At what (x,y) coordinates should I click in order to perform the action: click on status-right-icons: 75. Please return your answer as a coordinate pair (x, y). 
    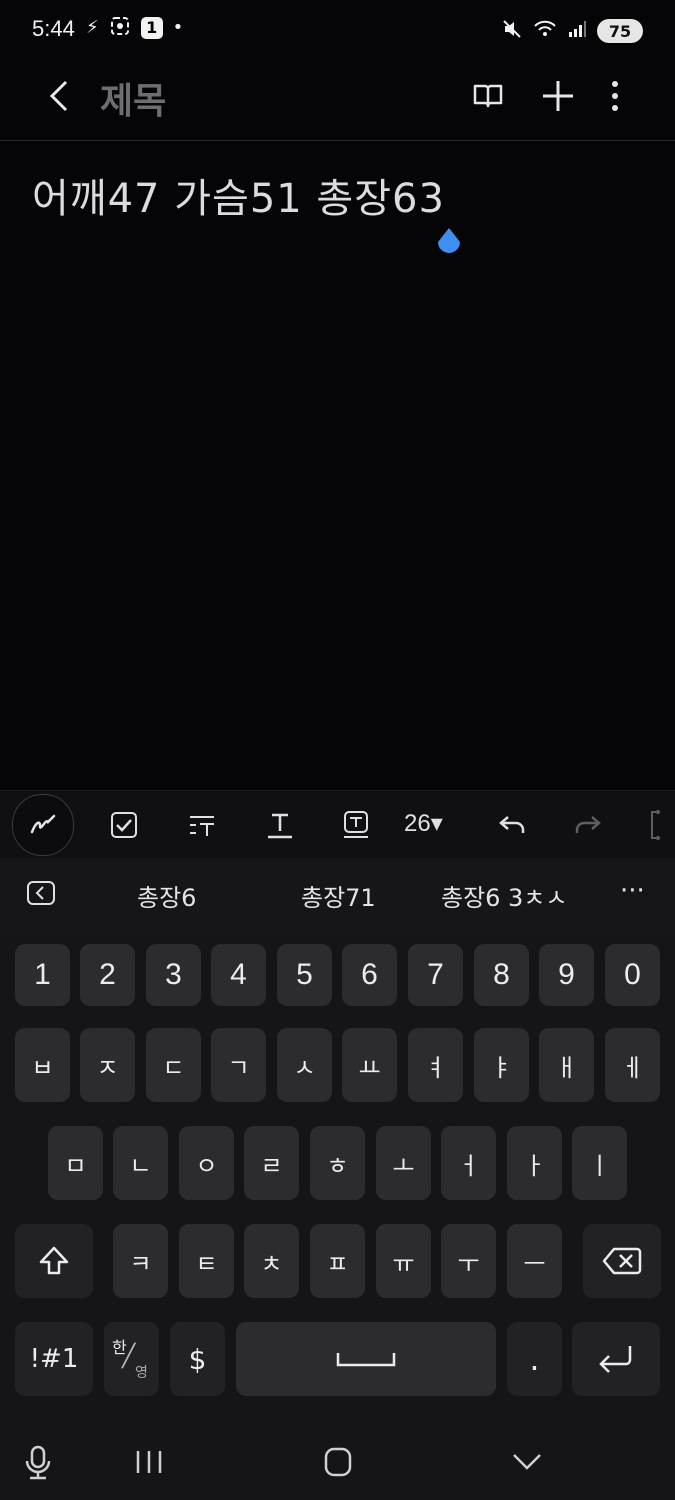
    Looking at the image, I should click on (572, 31).